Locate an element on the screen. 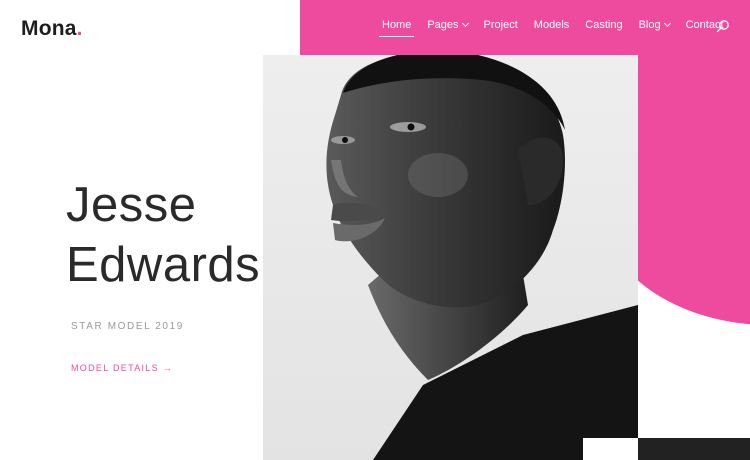 This screenshot has width=750, height=460. model-details-link: MODEL DETAILS → is located at coordinates (122, 368).